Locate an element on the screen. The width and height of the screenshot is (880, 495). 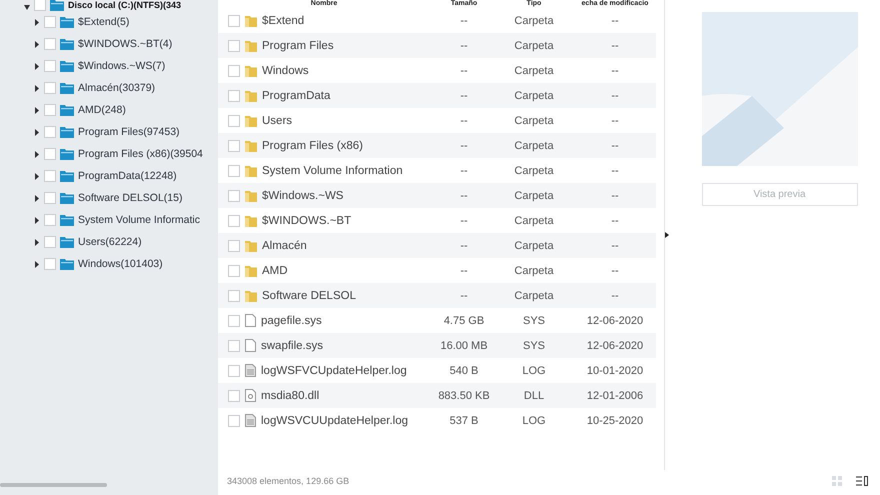
file-name: pagefile.sys is located at coordinates (291, 320).